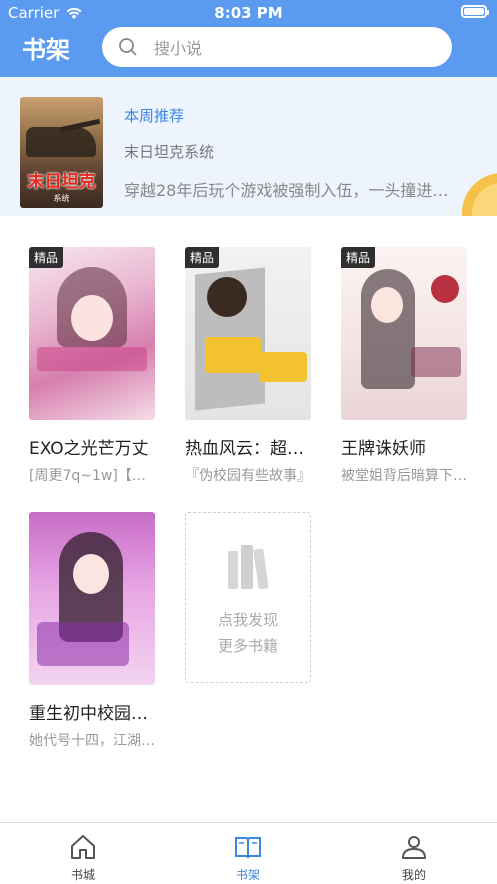 The height and width of the screenshot is (884, 497). Describe the element at coordinates (247, 646) in the screenshot. I see `discover-text-line2: 更多书籍` at that location.